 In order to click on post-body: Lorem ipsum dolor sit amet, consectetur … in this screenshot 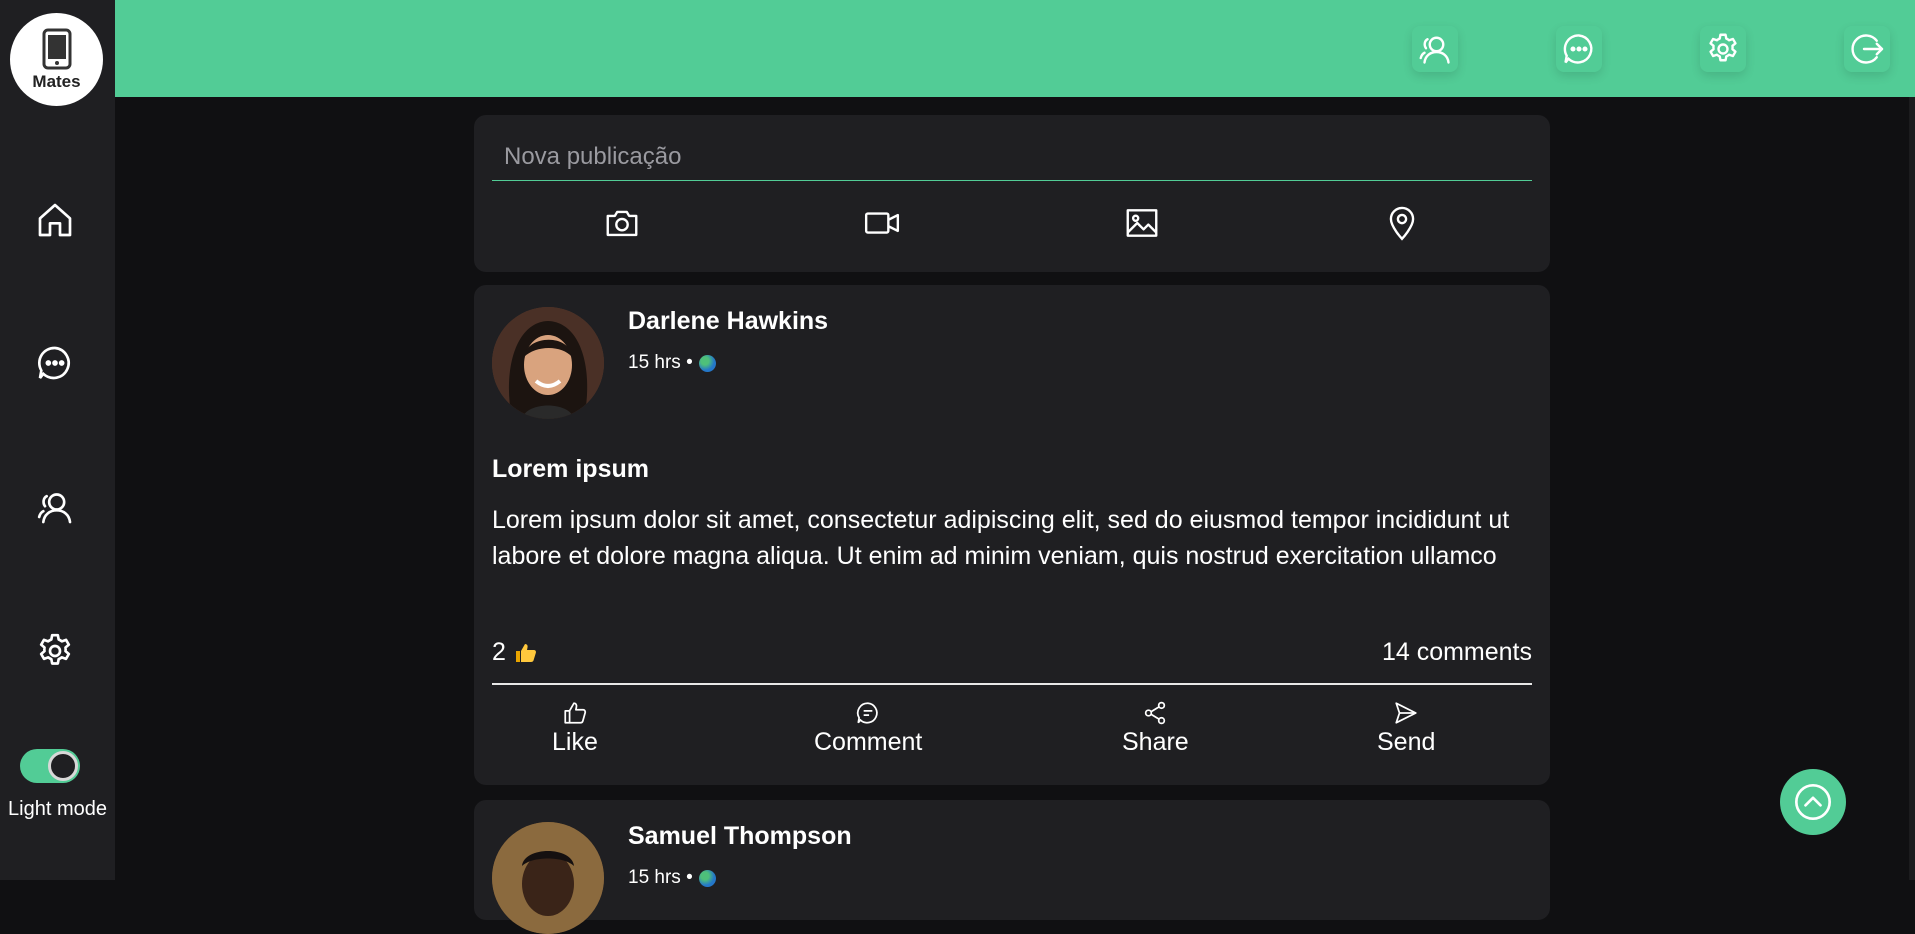, I will do `click(1001, 538)`.